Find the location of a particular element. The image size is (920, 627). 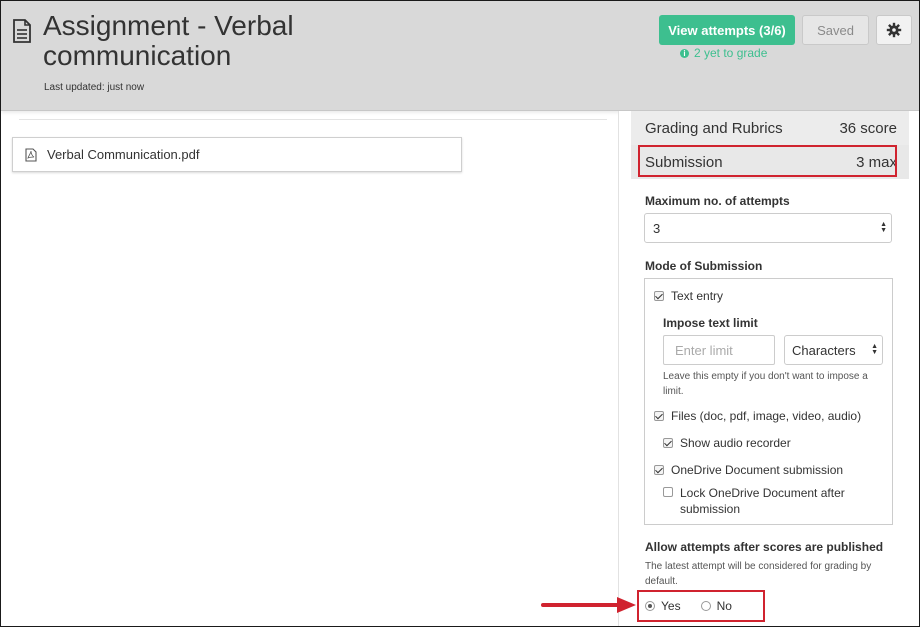

lock-onedrive-label: Lock OneDrive Document after submission is located at coordinates (762, 501).